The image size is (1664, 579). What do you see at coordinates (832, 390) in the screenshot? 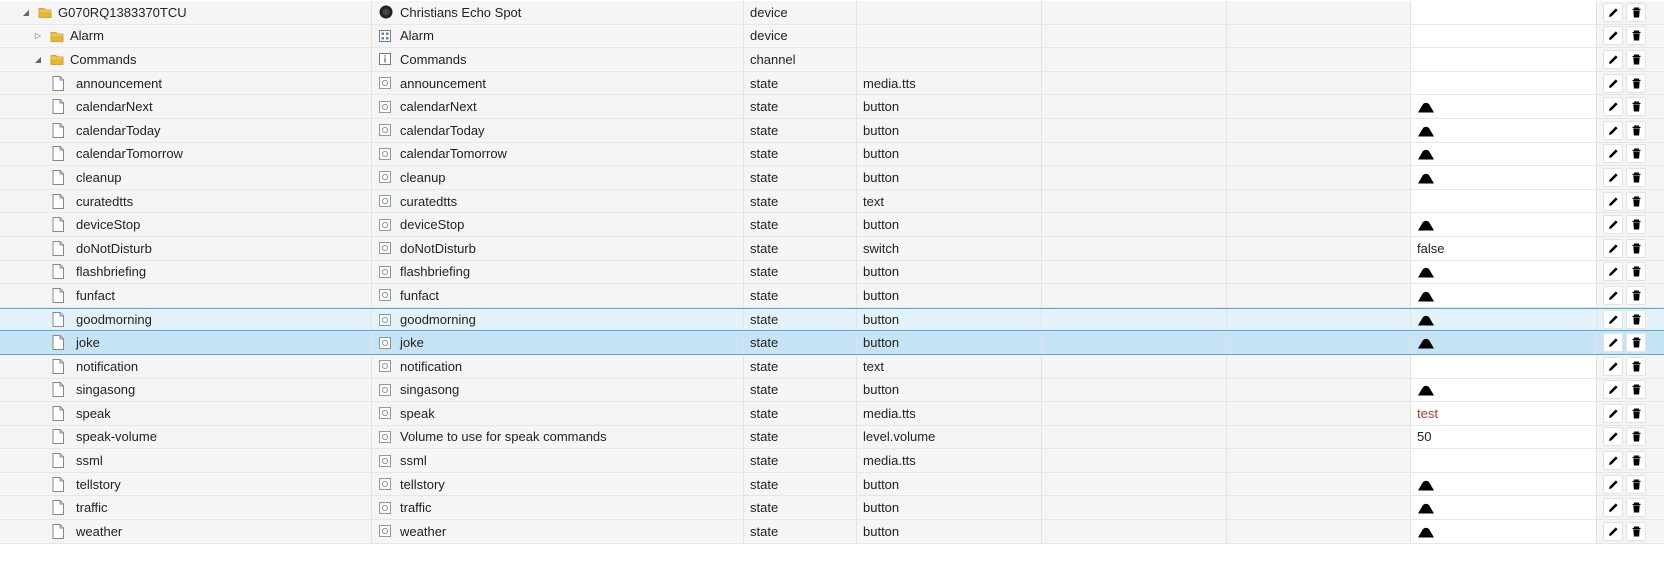
I see `tree-row-singasong: singasong singasong state button` at bounding box center [832, 390].